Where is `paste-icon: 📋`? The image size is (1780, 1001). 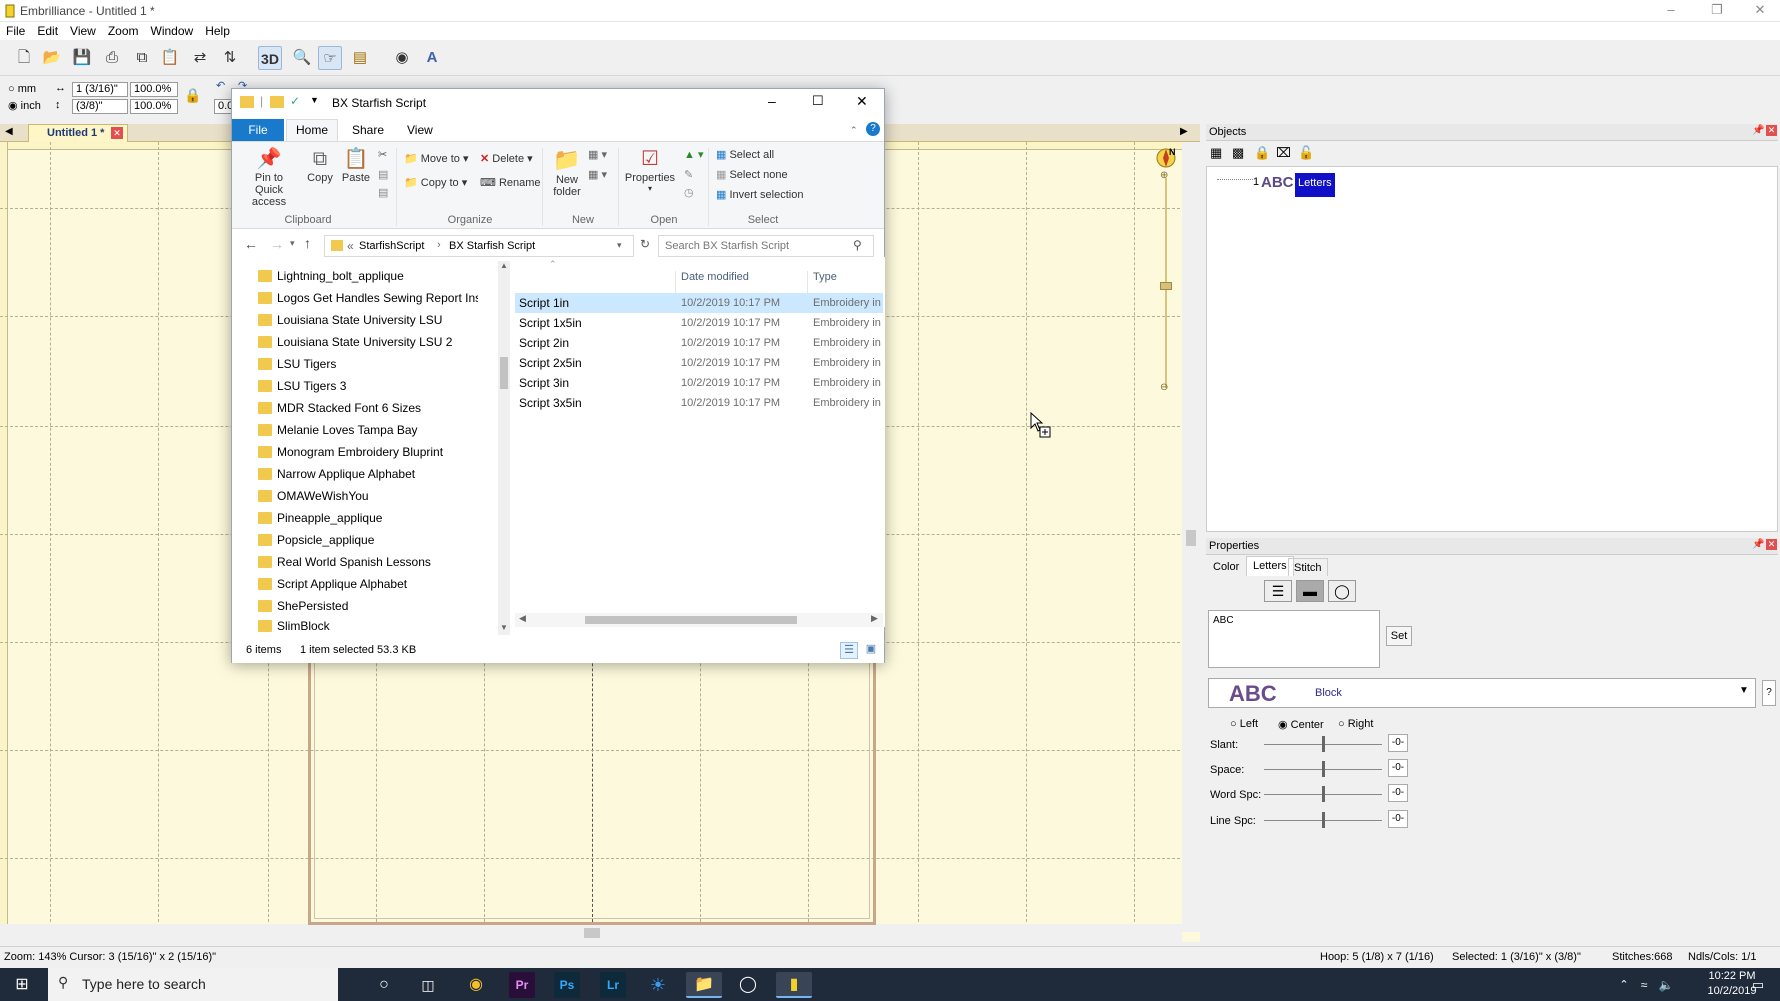 paste-icon: 📋 is located at coordinates (170, 58).